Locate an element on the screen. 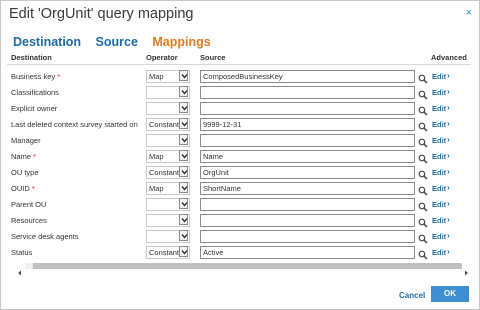 Image resolution: width=480 pixels, height=310 pixels. source-input: ShortName is located at coordinates (307, 188).